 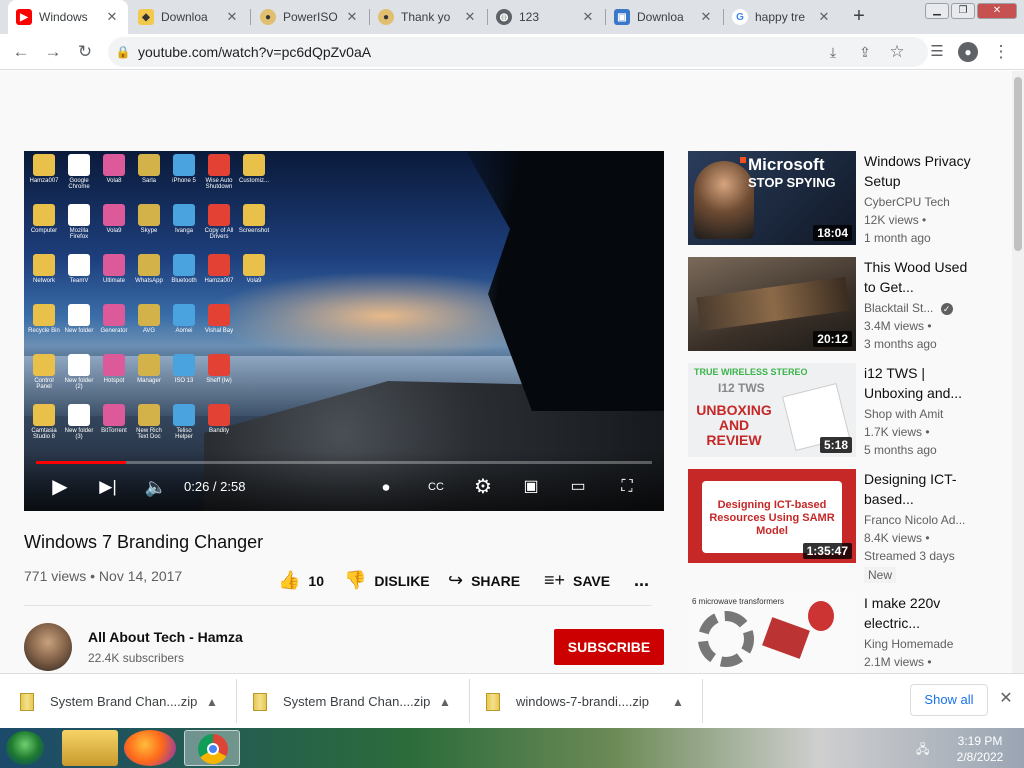 What do you see at coordinates (387, 580) in the screenshot?
I see `dislike-button: 👎 DISLIKE` at bounding box center [387, 580].